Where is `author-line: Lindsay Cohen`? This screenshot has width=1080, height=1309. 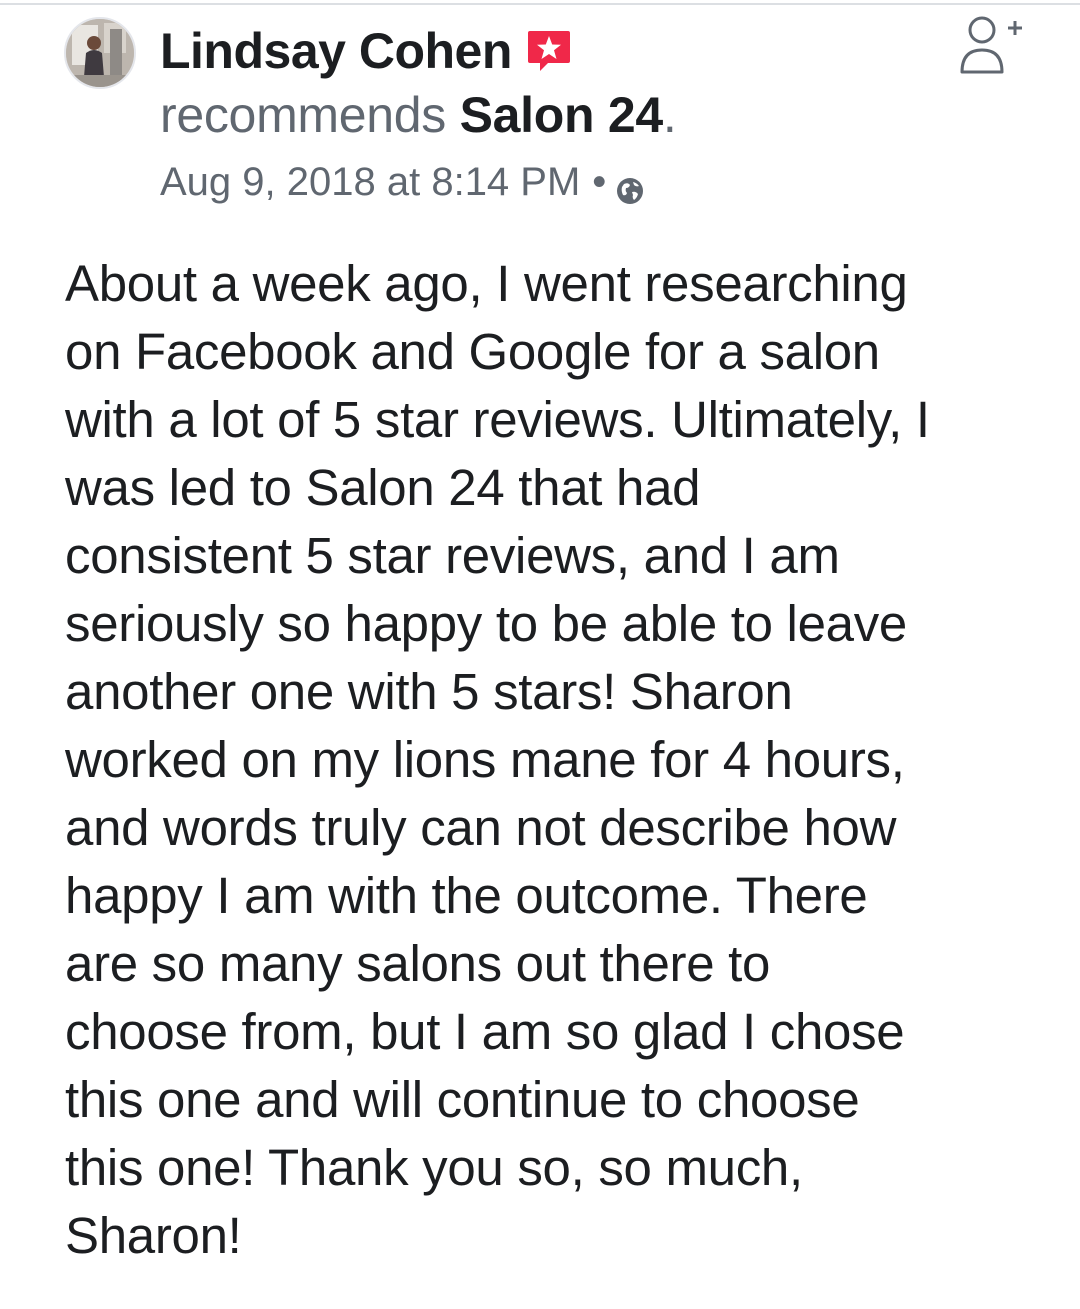
author-line: Lindsay Cohen is located at coordinates (366, 51).